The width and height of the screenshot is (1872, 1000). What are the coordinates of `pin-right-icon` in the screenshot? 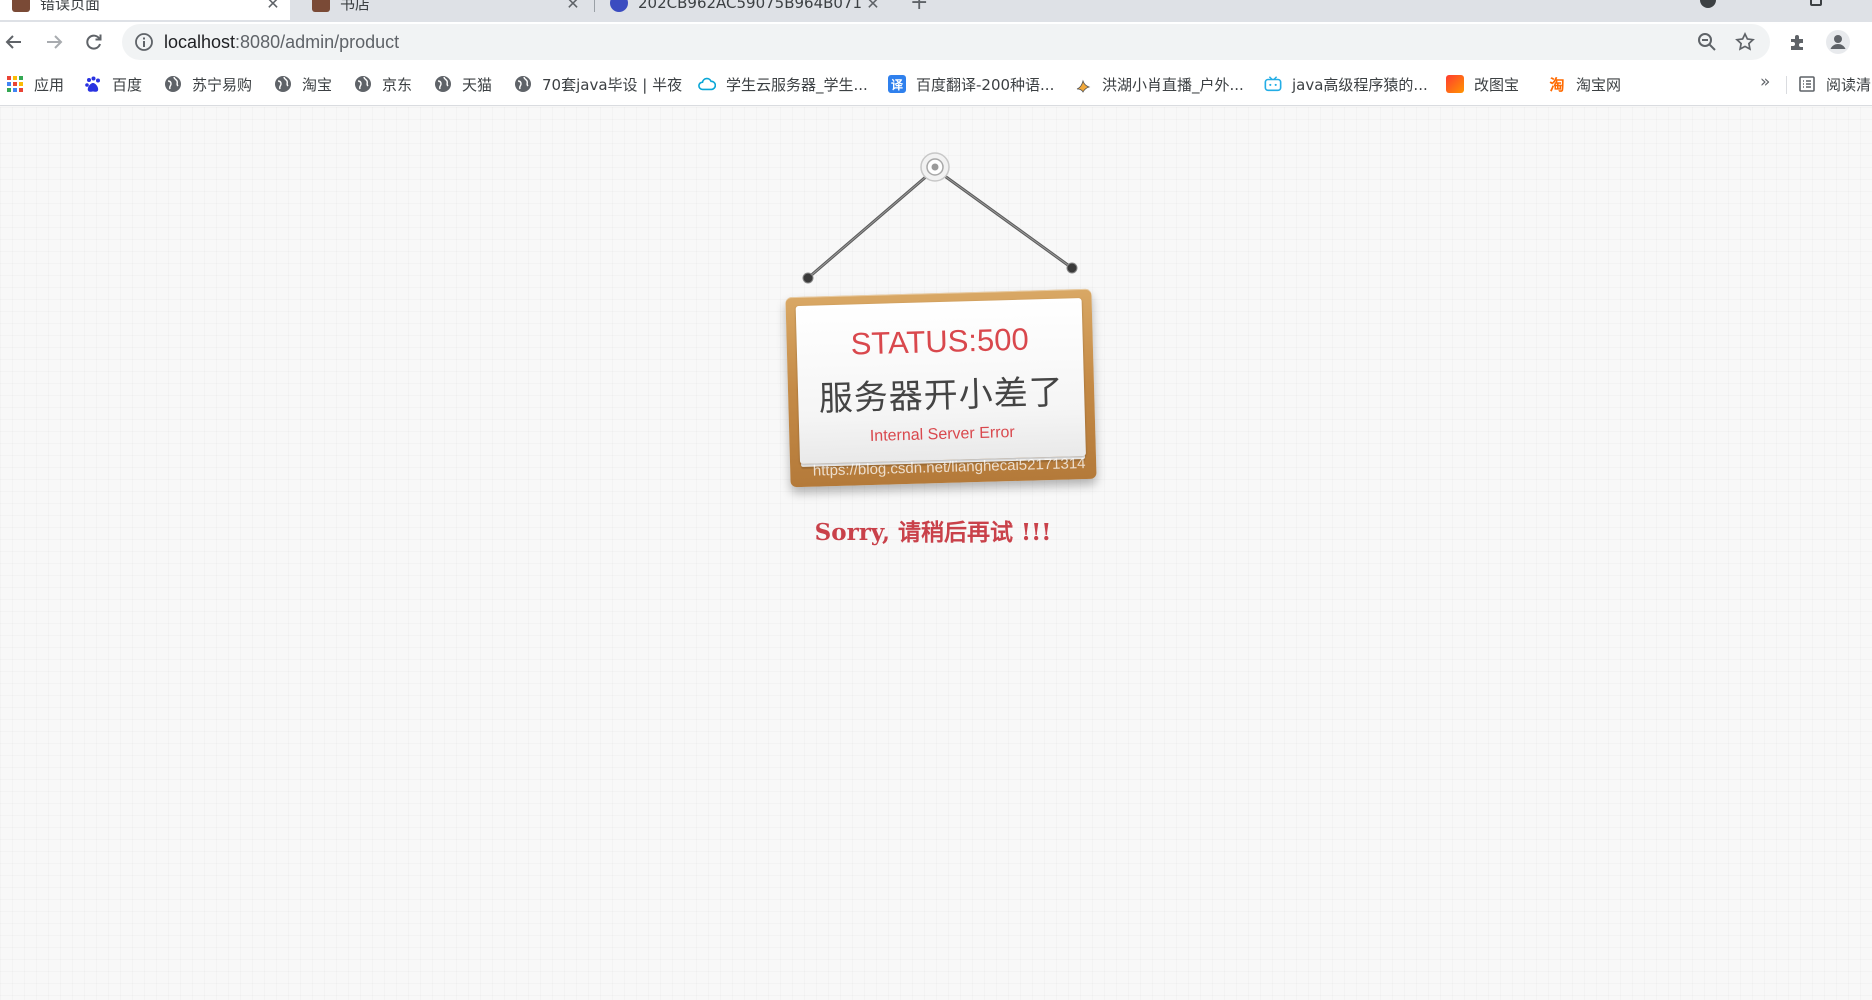 It's located at (1072, 268).